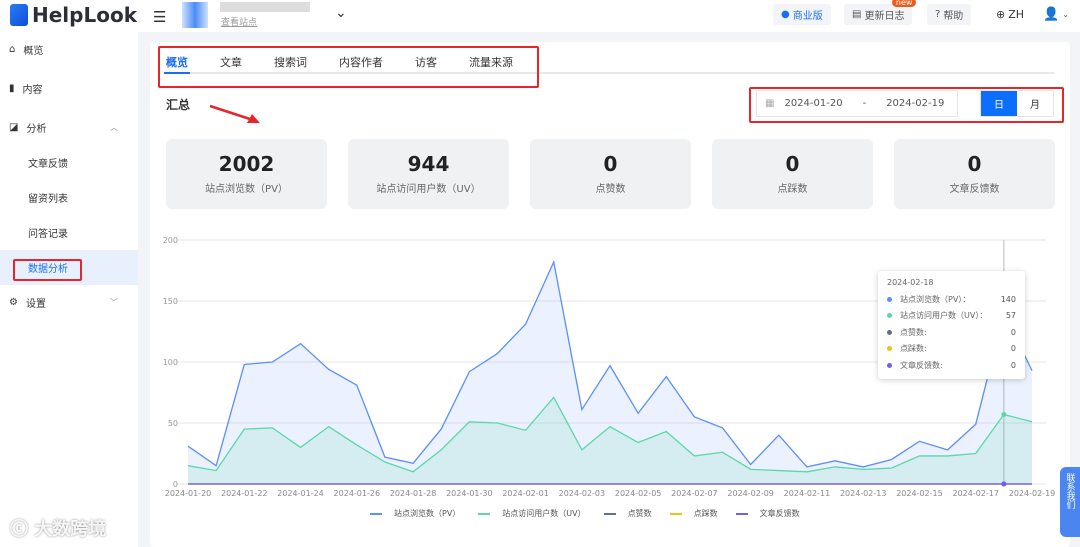 This screenshot has width=1080, height=547. I want to click on y-tick-label: 50, so click(173, 423).